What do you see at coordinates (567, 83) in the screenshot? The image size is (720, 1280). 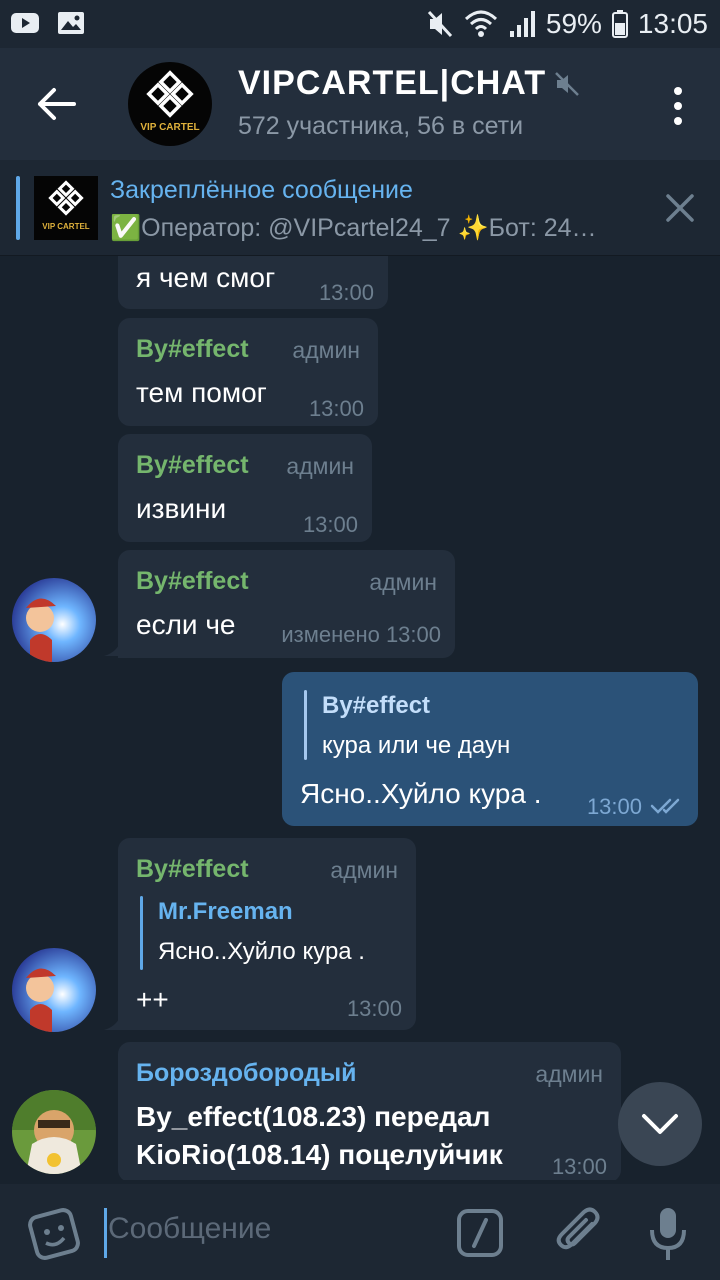 I see `muted-speaker-icon` at bounding box center [567, 83].